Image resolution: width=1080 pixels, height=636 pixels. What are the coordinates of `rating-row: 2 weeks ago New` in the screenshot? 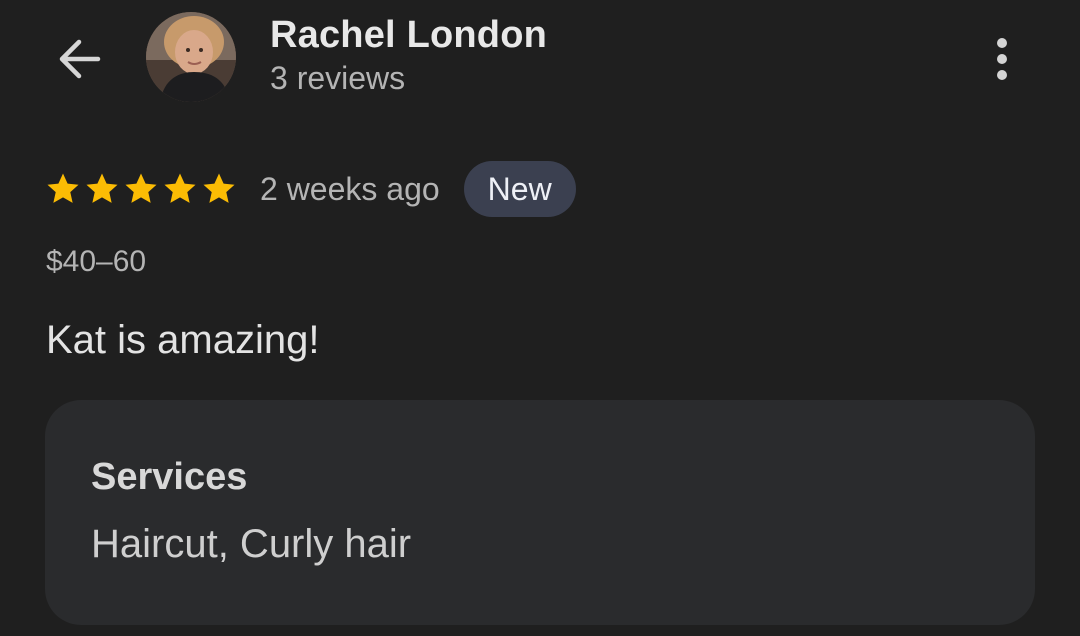 It's located at (310, 189).